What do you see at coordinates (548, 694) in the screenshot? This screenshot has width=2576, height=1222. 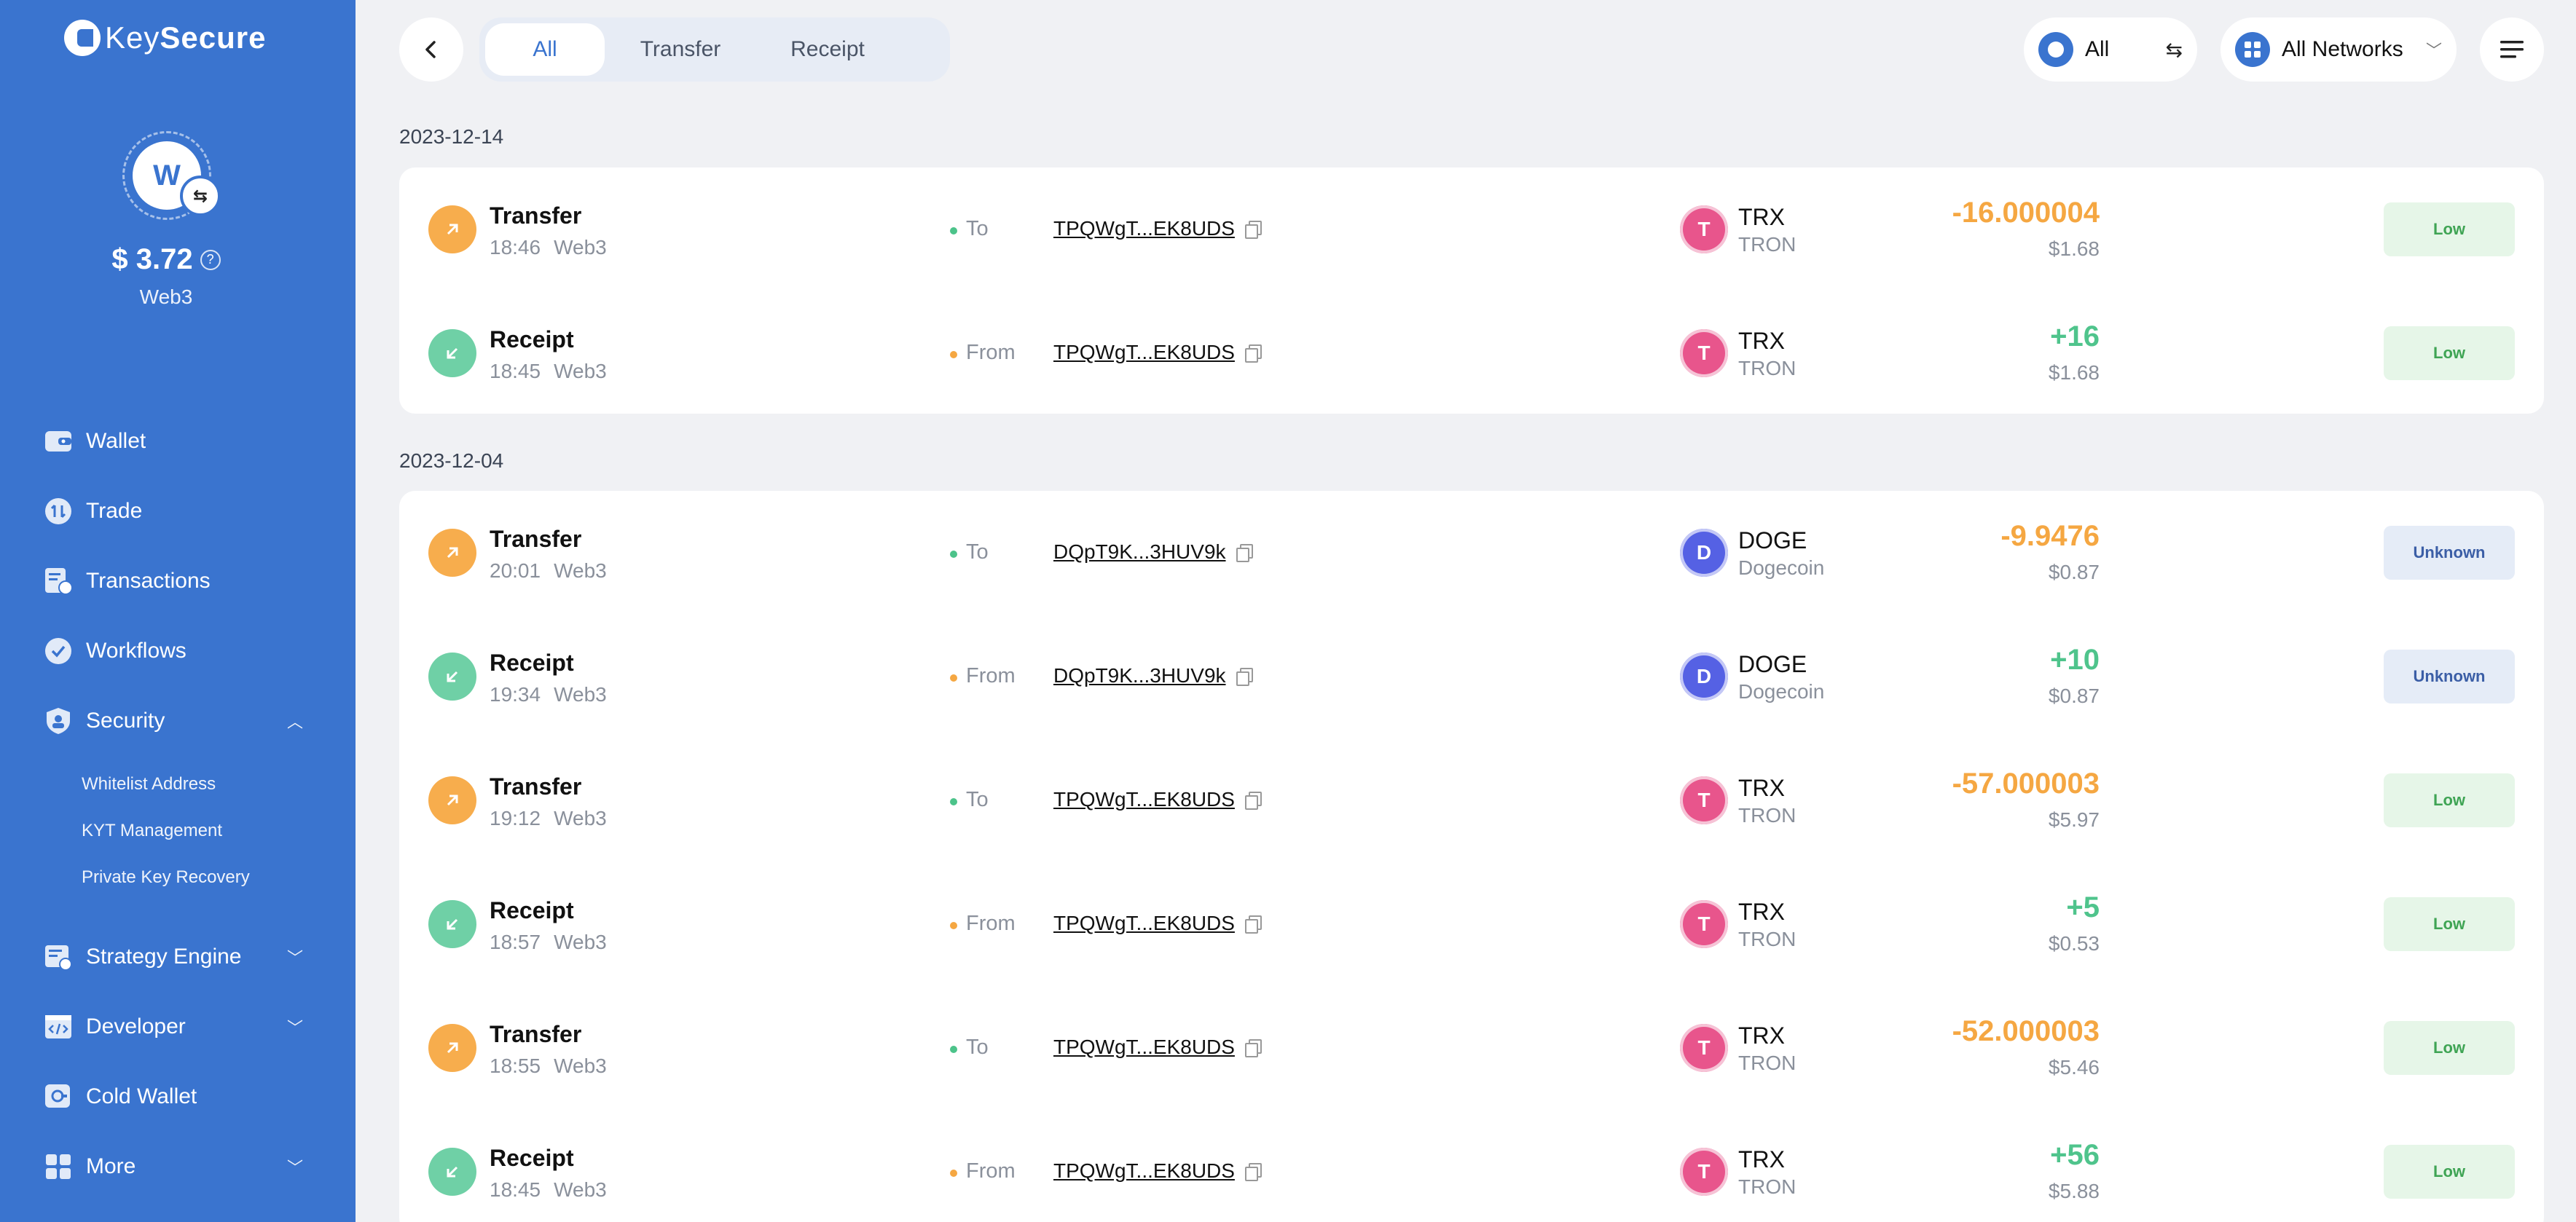 I see `tx-meta: 19:34 Web3` at bounding box center [548, 694].